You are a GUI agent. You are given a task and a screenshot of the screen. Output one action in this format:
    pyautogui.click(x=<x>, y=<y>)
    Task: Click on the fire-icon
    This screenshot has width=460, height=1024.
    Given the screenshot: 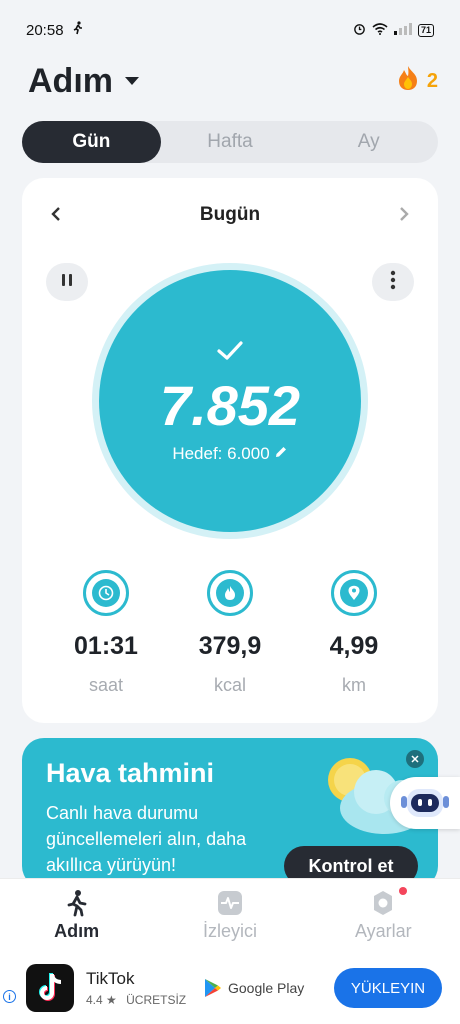 What is the action you would take?
    pyautogui.click(x=408, y=81)
    